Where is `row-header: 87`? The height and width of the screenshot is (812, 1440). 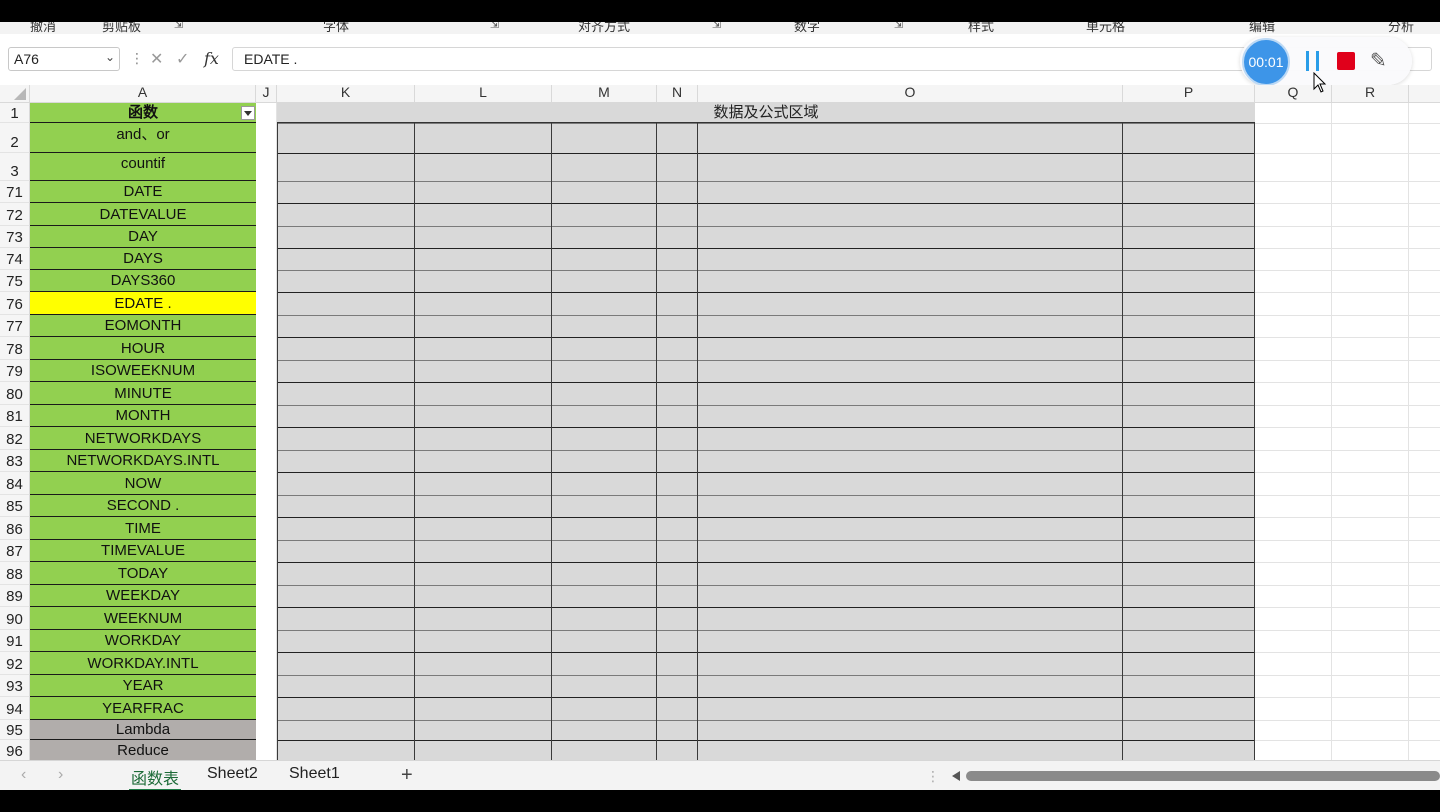
row-header: 87 is located at coordinates (15, 551).